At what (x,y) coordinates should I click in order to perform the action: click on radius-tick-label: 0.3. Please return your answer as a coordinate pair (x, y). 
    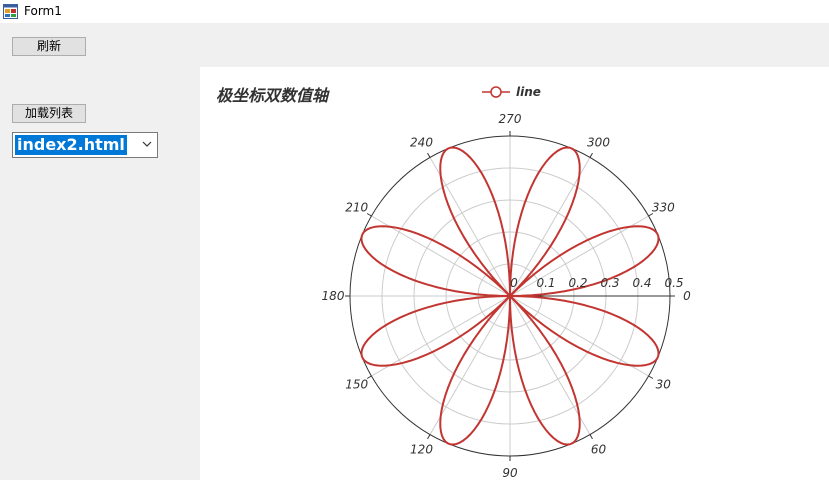
    Looking at the image, I should click on (609, 283).